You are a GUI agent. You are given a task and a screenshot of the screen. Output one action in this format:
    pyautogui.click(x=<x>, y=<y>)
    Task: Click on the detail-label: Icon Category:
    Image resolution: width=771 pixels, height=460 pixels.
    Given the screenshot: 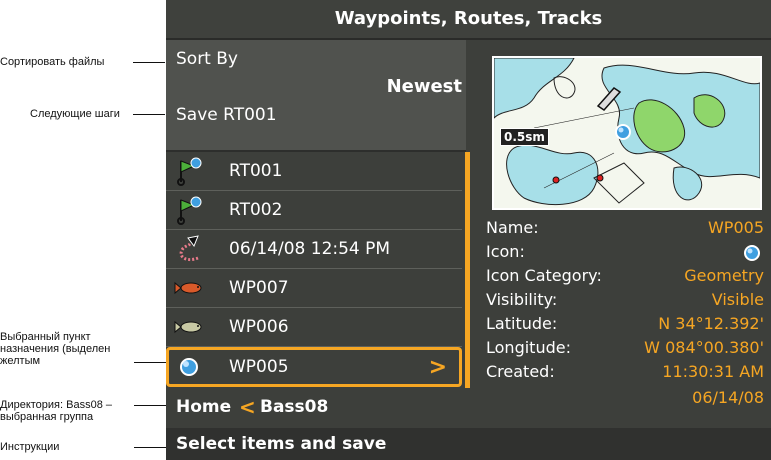 What is the action you would take?
    pyautogui.click(x=544, y=275)
    